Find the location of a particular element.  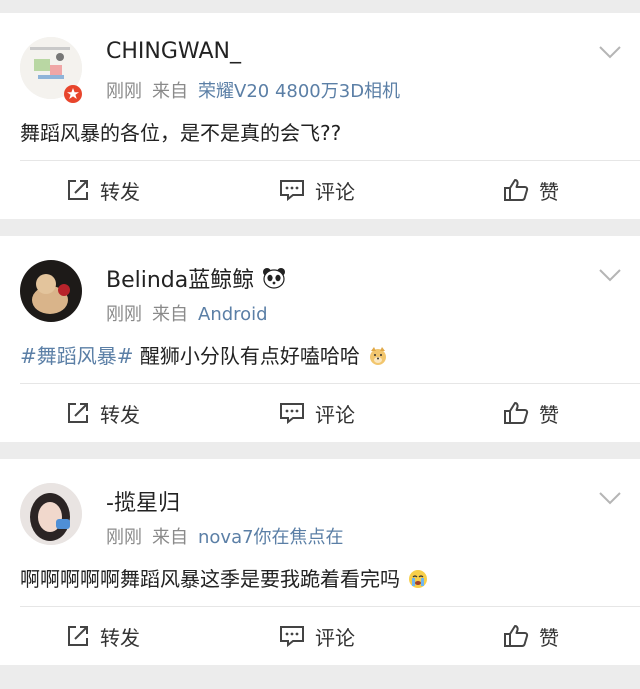

post-content: 啊啊啊啊啊舞蹈风暴这季是要我跪着看完吗 is located at coordinates (224, 577).